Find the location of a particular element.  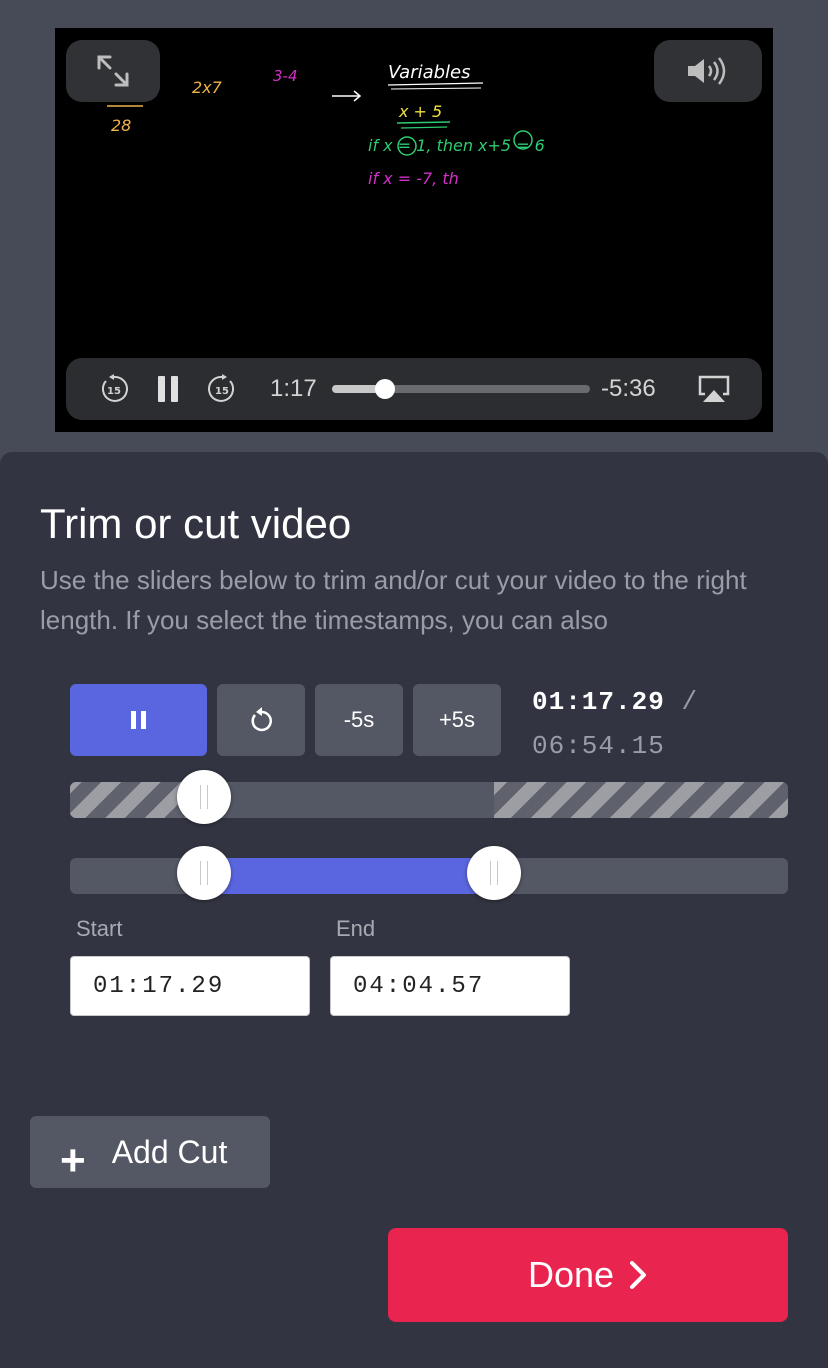

skip-forward-15-icon: 15 is located at coordinates (221, 388).